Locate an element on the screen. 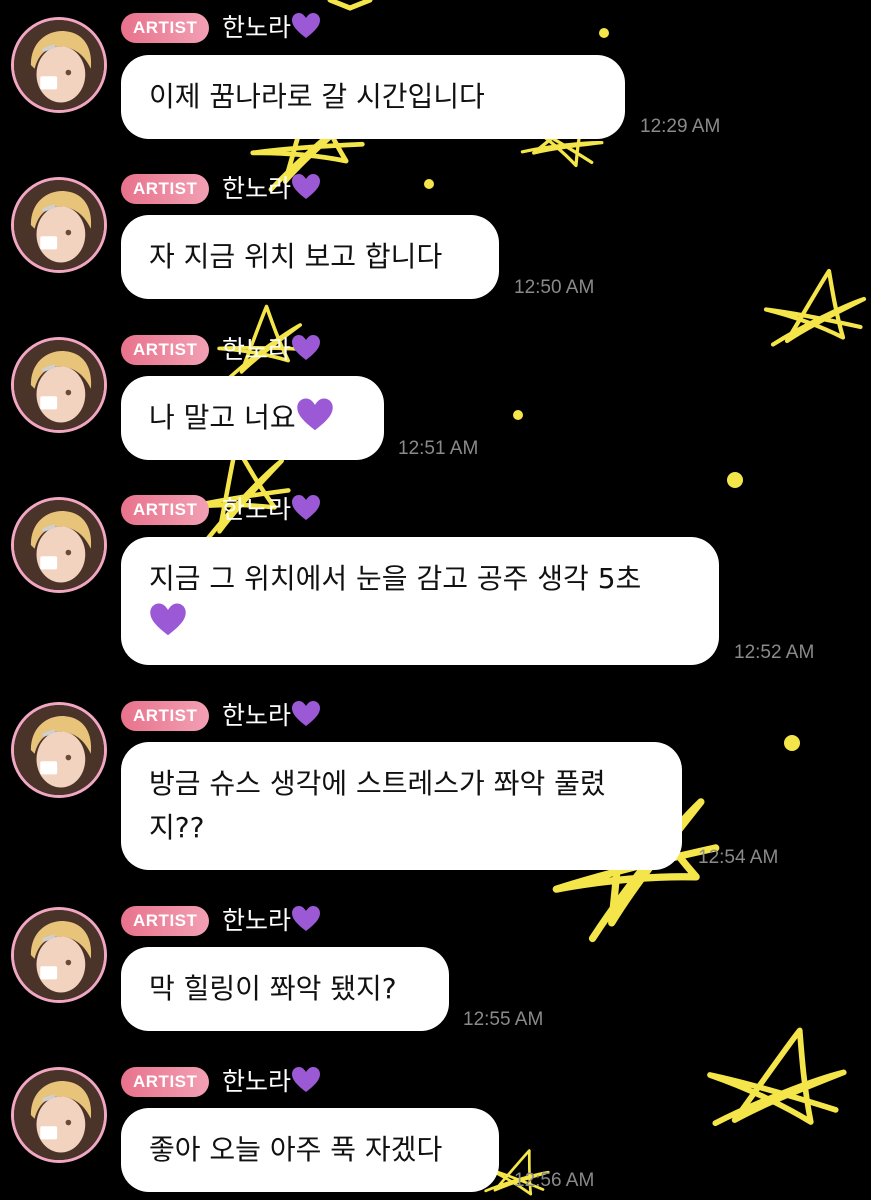  message-bubble: 나 말고 너요 is located at coordinates (252, 418).